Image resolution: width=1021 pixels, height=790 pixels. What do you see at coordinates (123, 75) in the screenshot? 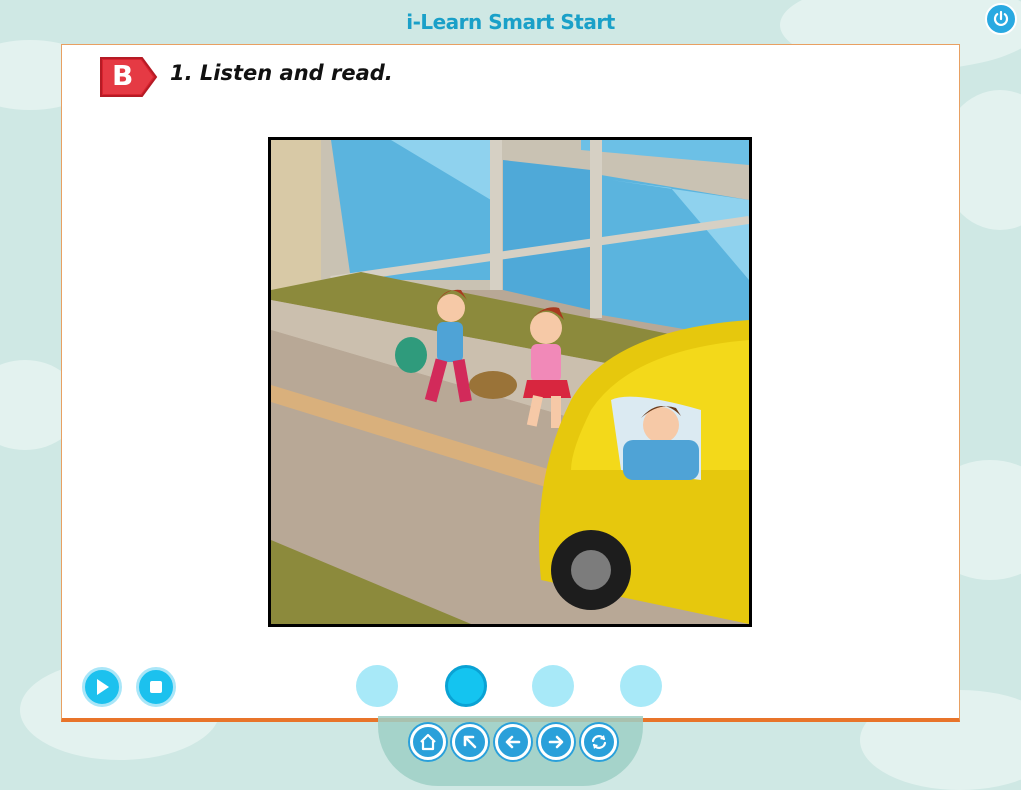
I see `badge-letter: B` at bounding box center [123, 75].